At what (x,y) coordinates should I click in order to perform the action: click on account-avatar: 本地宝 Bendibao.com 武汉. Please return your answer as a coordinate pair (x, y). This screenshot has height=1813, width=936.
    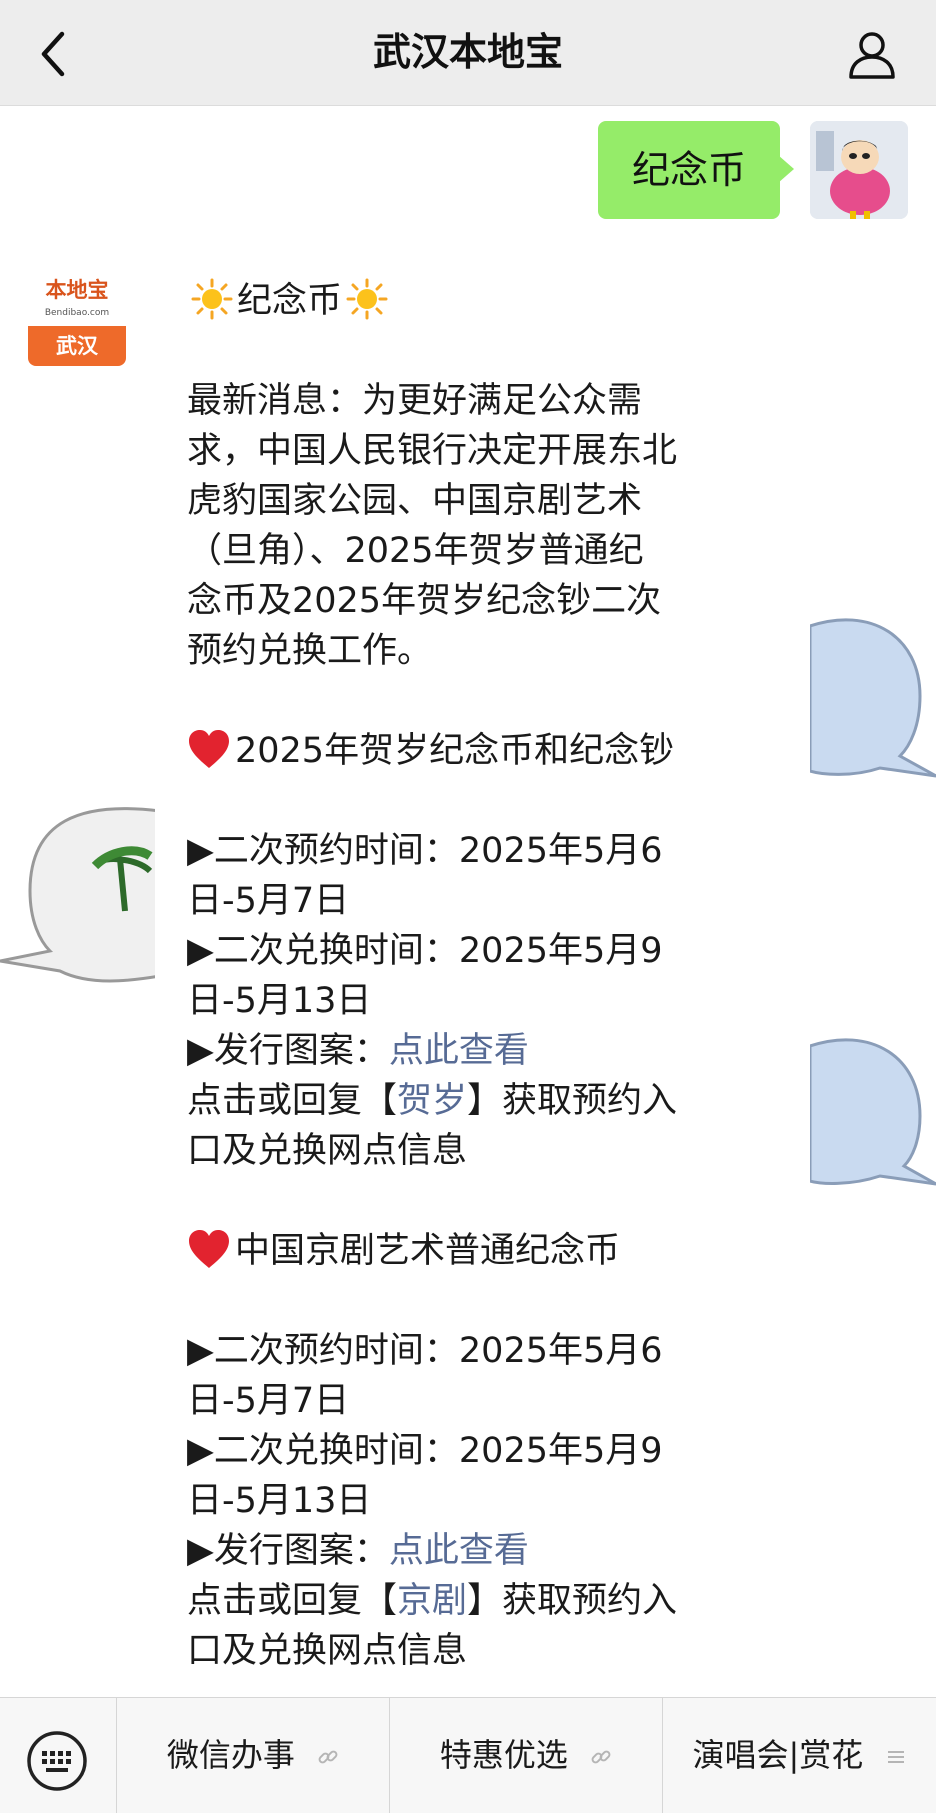
    Looking at the image, I should click on (77, 317).